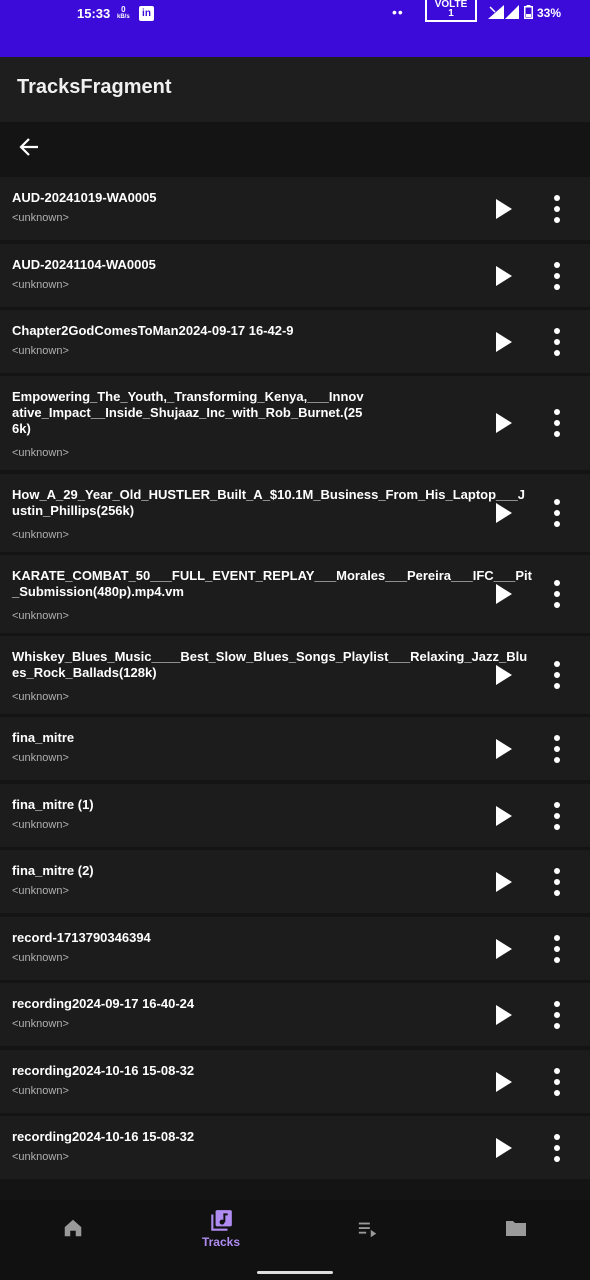 The height and width of the screenshot is (1280, 590). Describe the element at coordinates (398, 12) in the screenshot. I see `more-notifications-icon: ••` at that location.